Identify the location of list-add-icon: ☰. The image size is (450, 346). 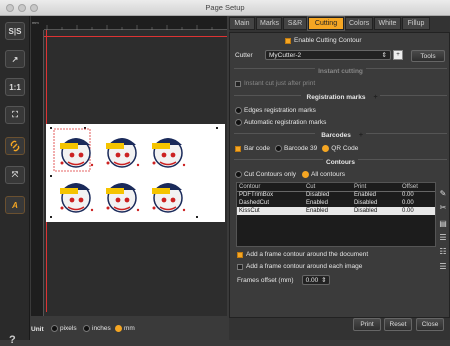
(443, 267).